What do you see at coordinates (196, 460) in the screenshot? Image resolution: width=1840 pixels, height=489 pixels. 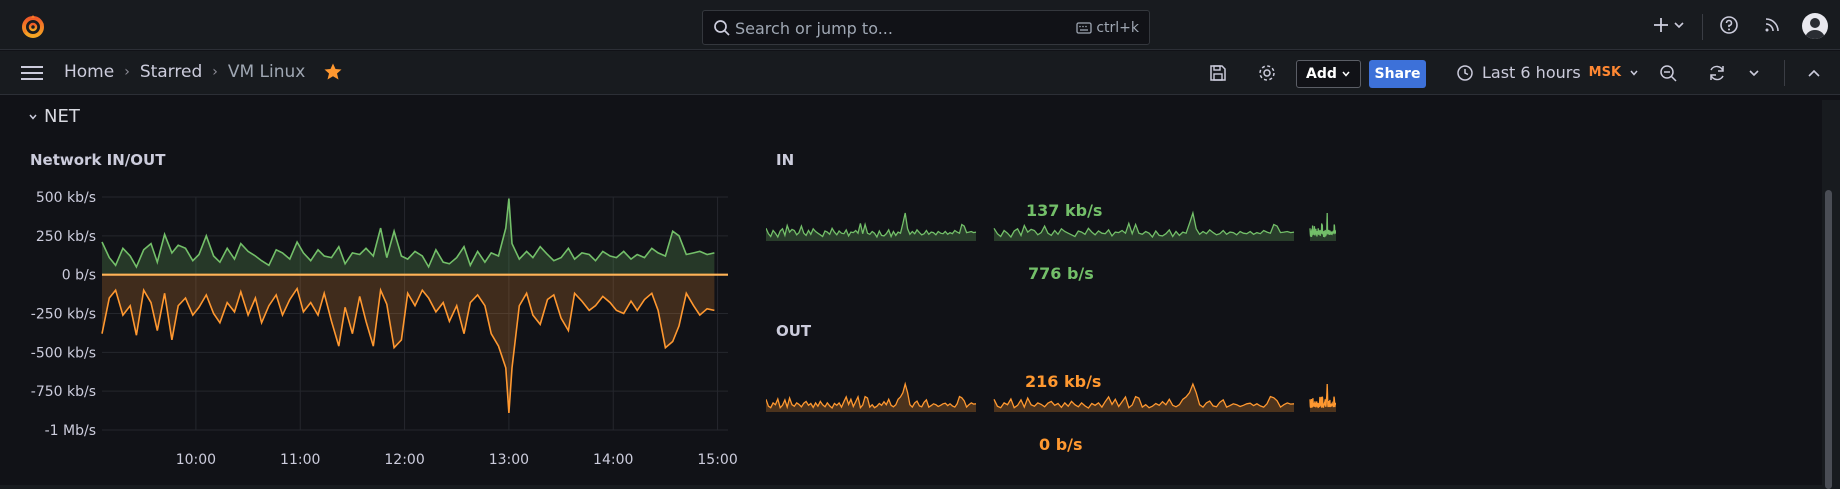 I see `x-tick-label: 10:00` at bounding box center [196, 460].